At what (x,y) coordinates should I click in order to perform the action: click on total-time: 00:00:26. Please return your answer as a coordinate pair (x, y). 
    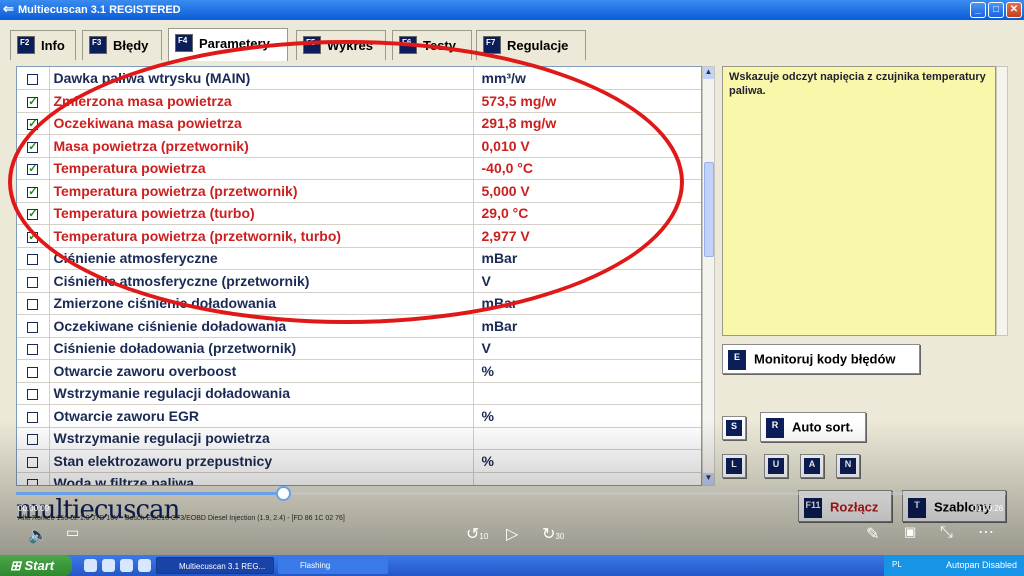
    Looking at the image, I should click on (988, 508).